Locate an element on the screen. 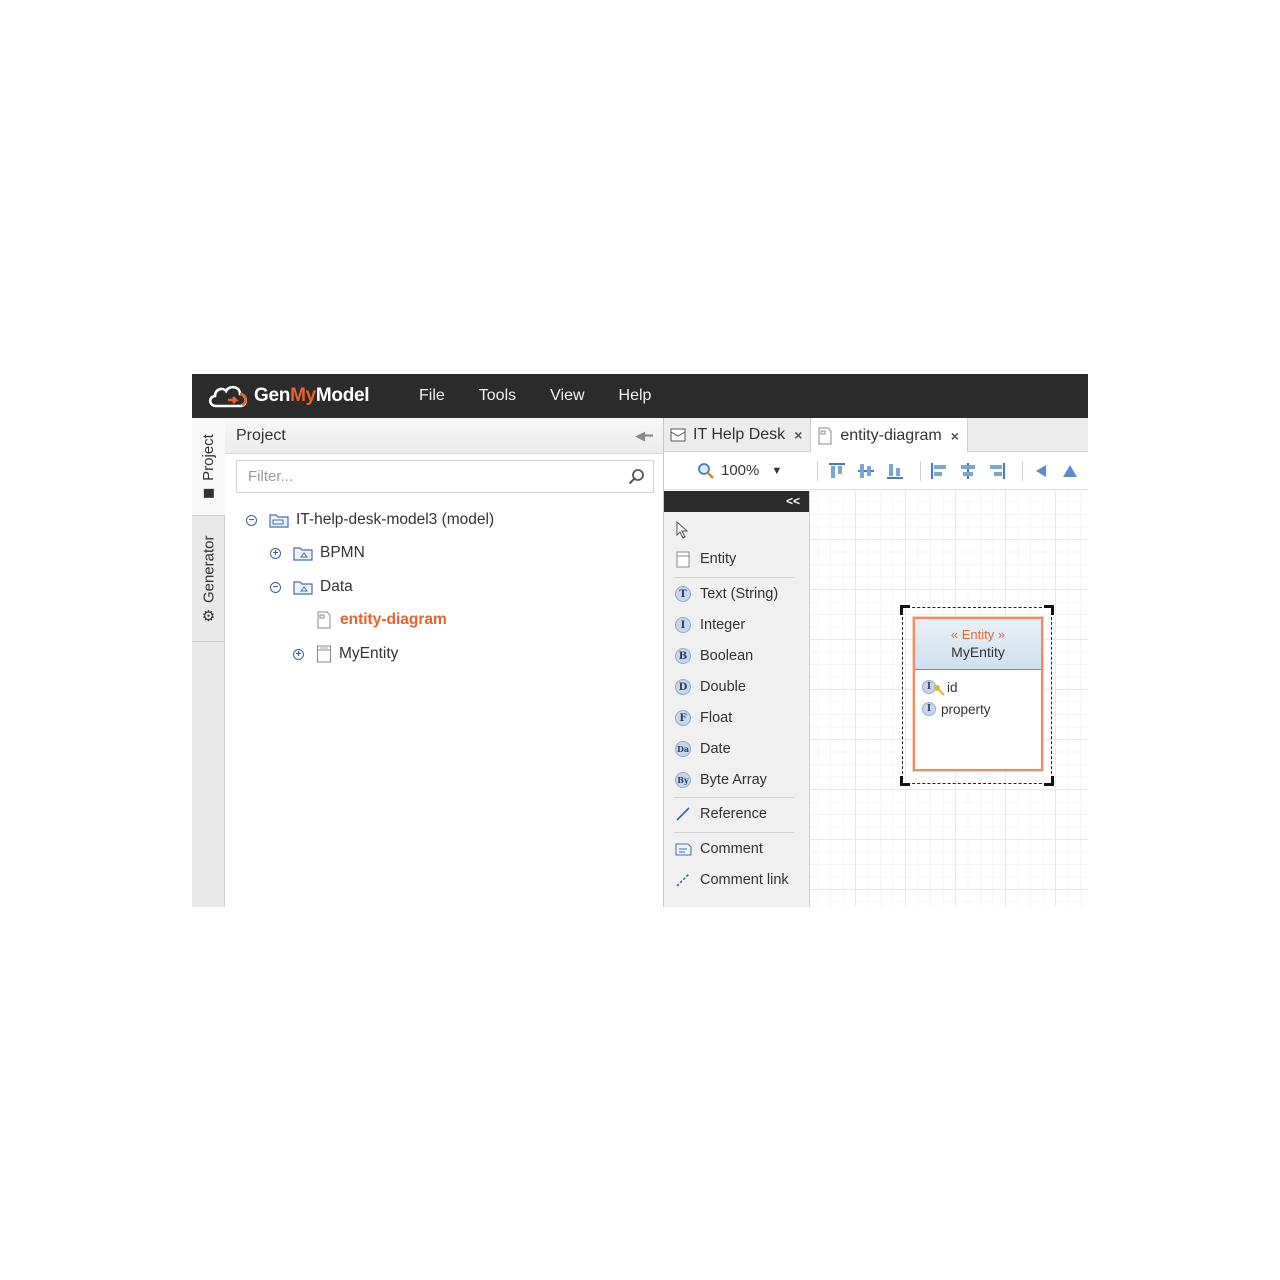  menu-tools: Tools is located at coordinates (497, 396).